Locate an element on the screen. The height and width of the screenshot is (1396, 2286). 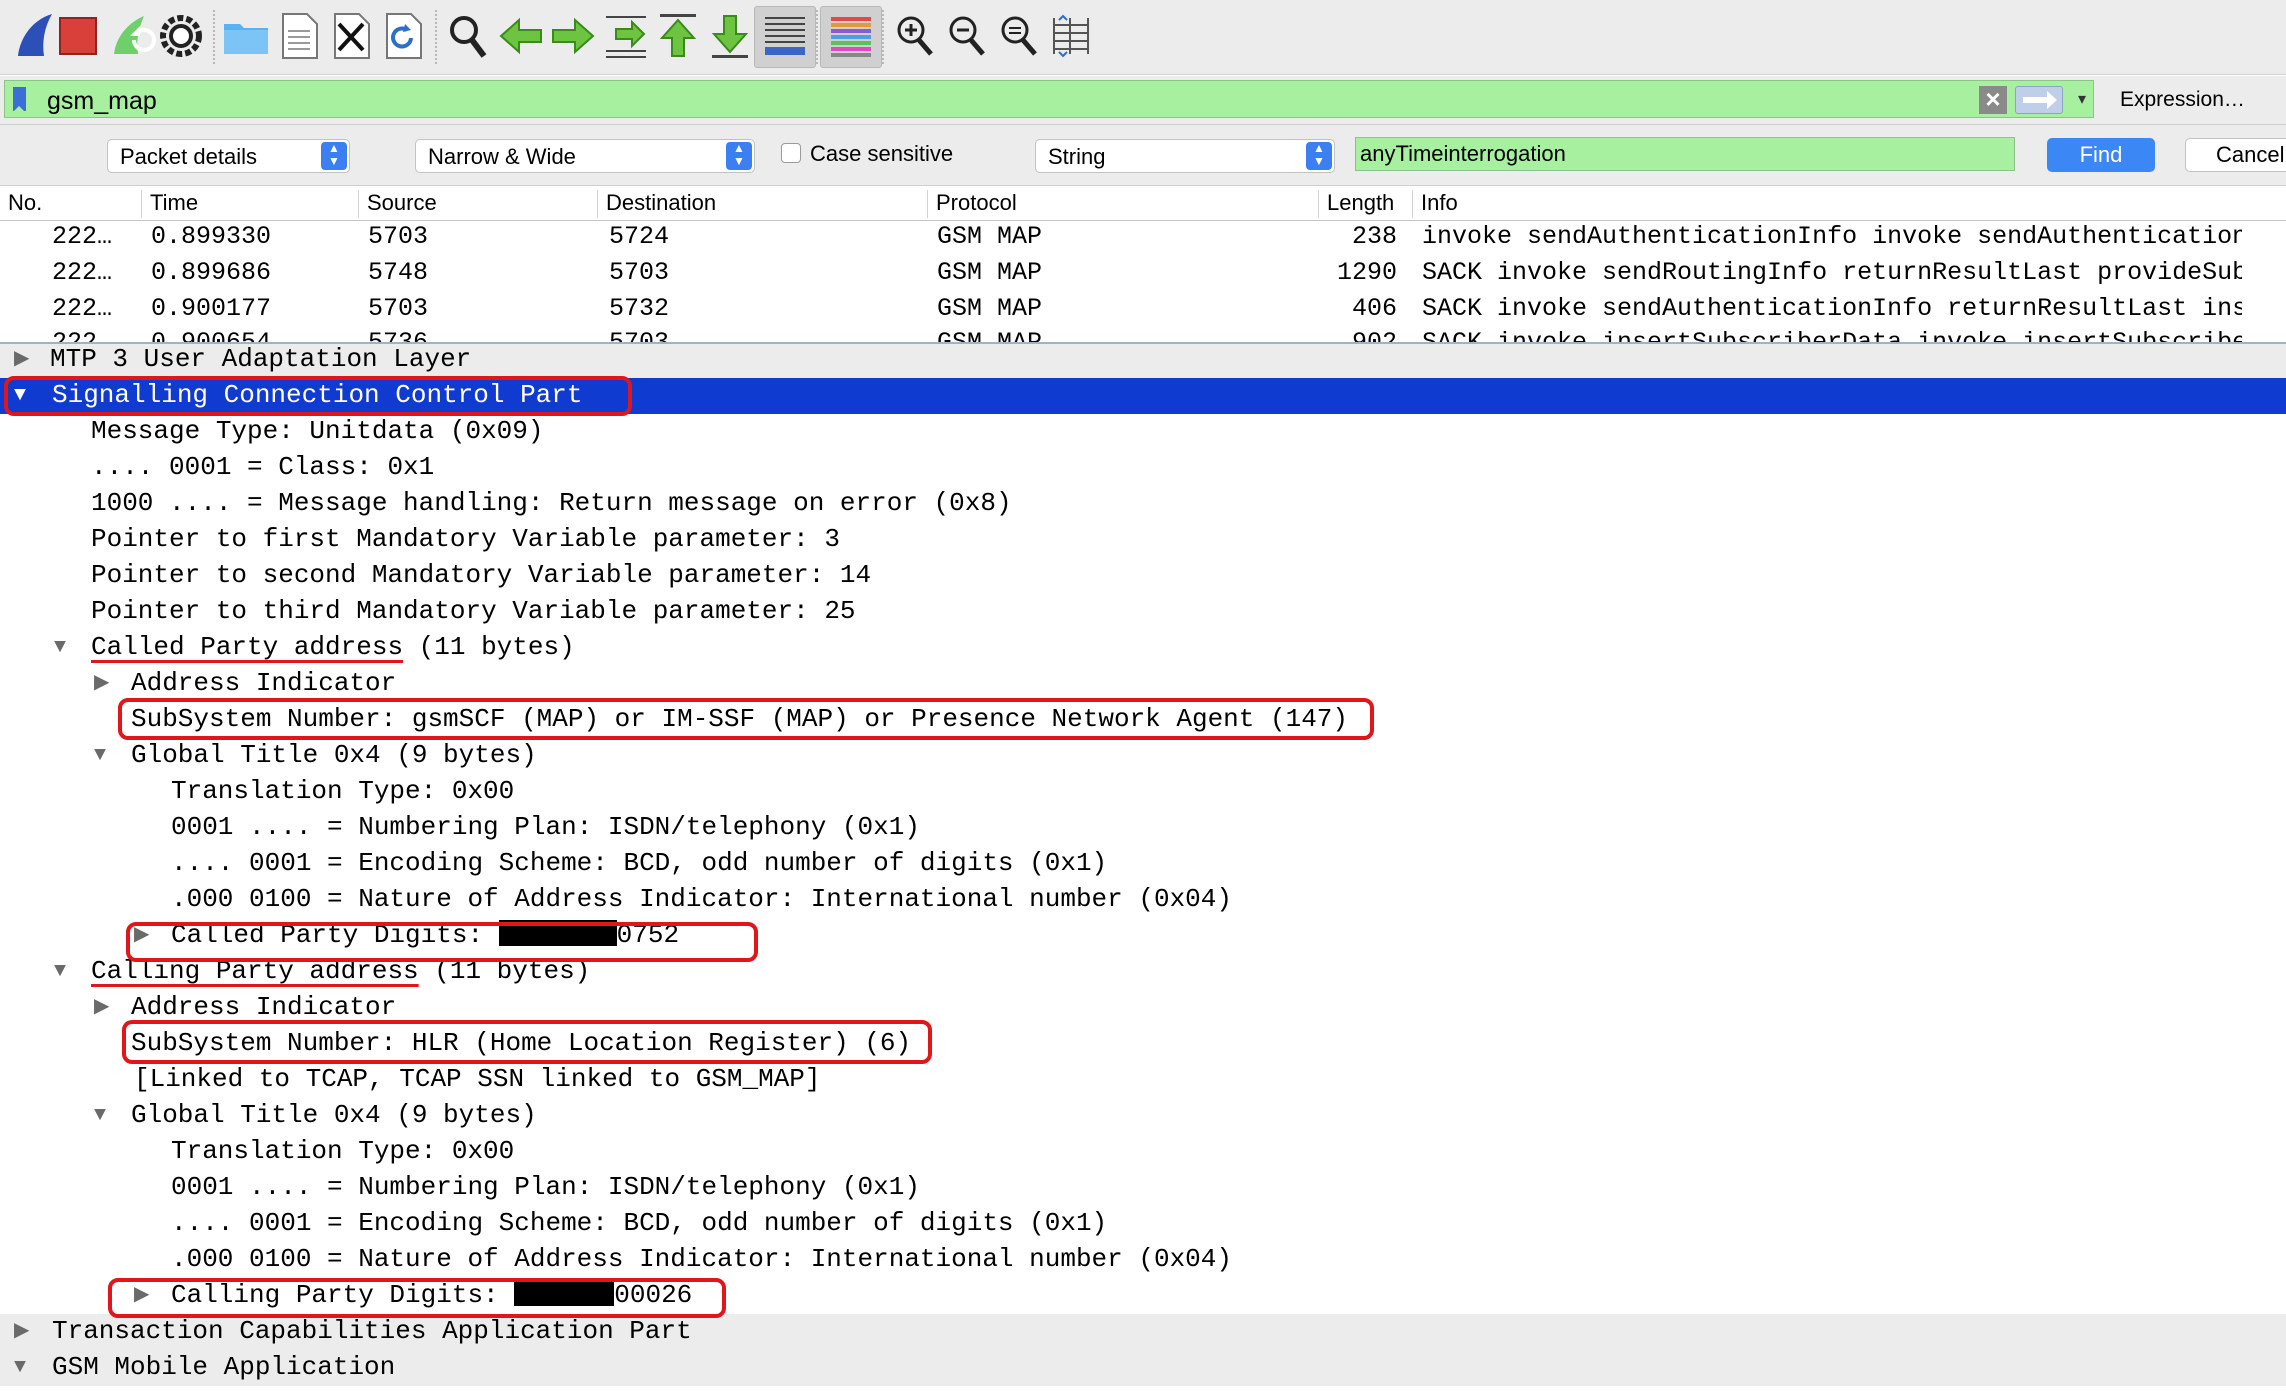
column-header-source: Source is located at coordinates (397, 204).